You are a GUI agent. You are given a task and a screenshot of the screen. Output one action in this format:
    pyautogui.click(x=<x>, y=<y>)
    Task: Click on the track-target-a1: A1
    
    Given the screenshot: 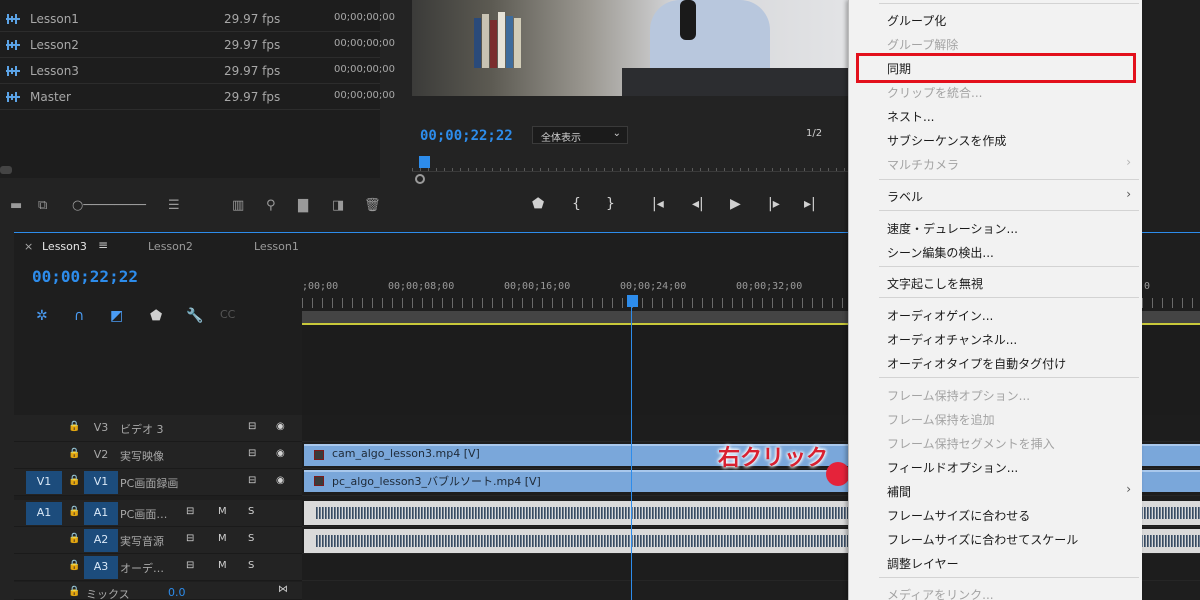 What is the action you would take?
    pyautogui.click(x=101, y=513)
    